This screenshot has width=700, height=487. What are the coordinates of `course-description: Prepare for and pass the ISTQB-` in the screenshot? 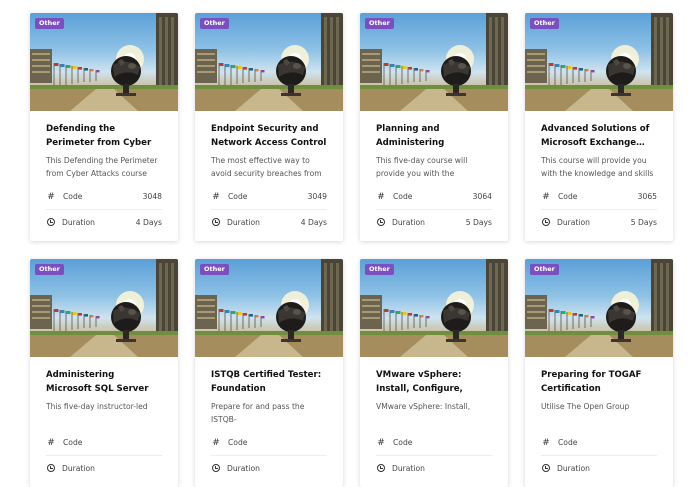 It's located at (258, 413).